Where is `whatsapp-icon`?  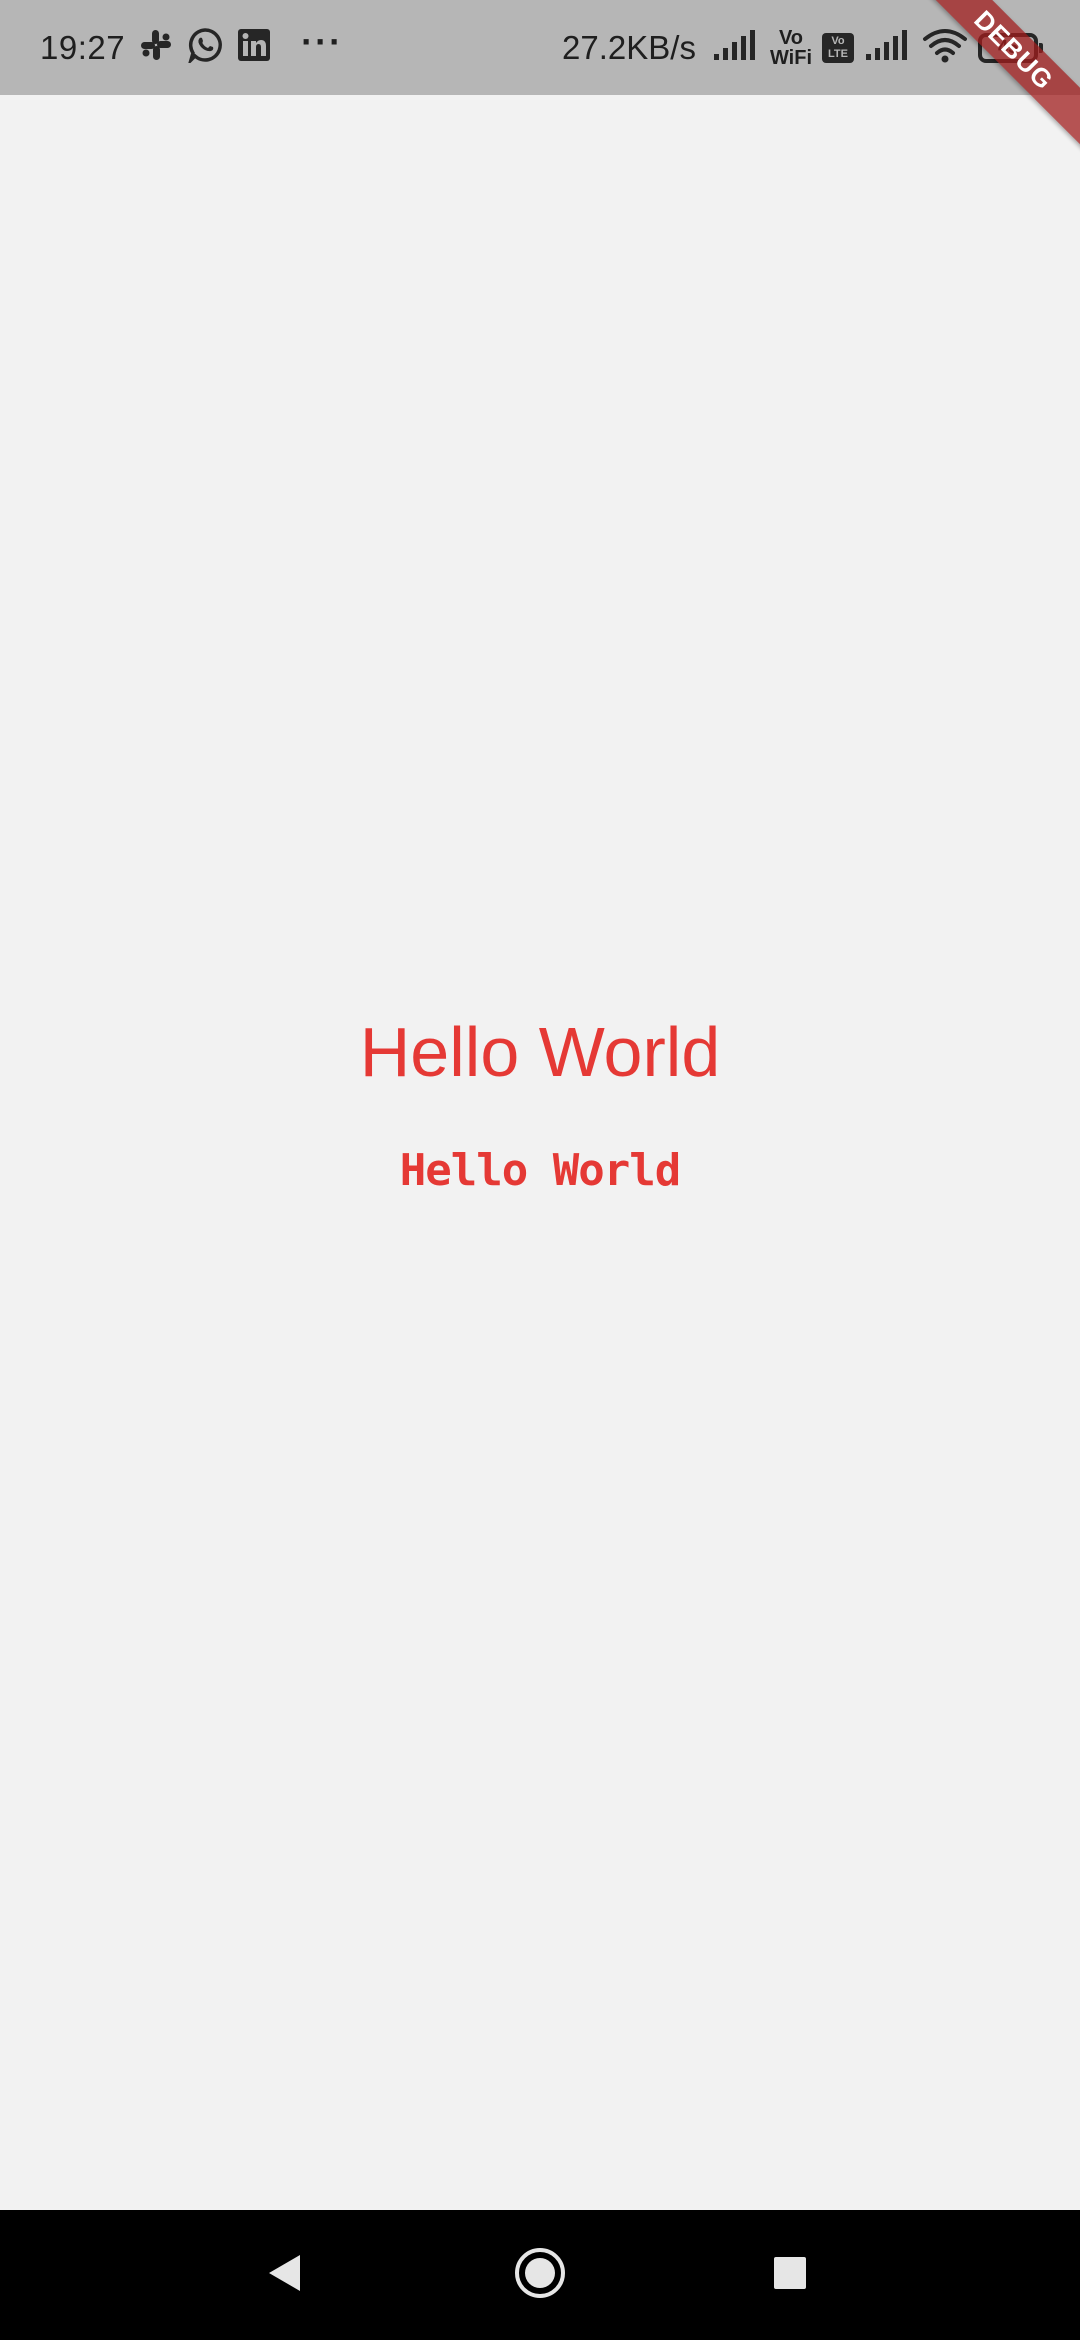
whatsapp-icon is located at coordinates (205, 47).